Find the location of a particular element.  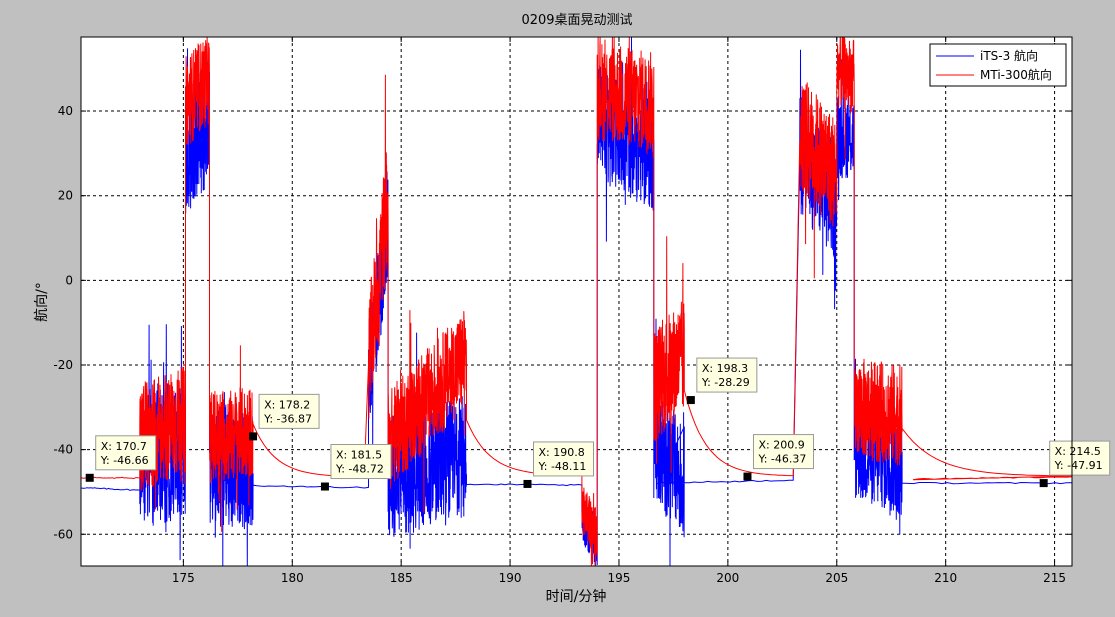

x-tick-label: 190 is located at coordinates (510, 578).